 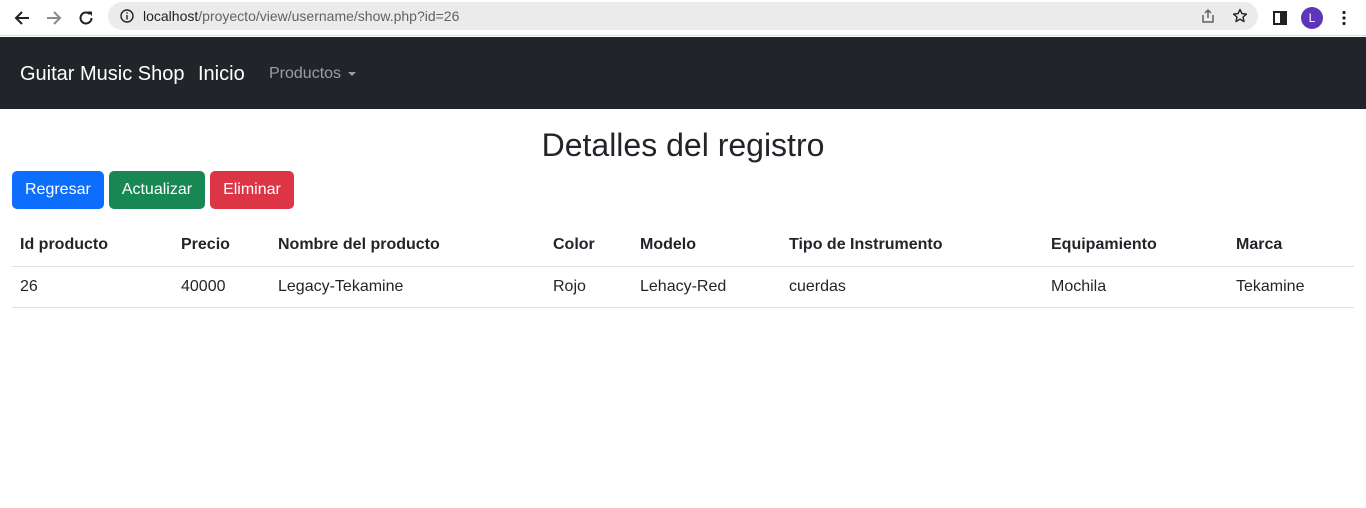 I want to click on back-button: Regresar, so click(x=58, y=190).